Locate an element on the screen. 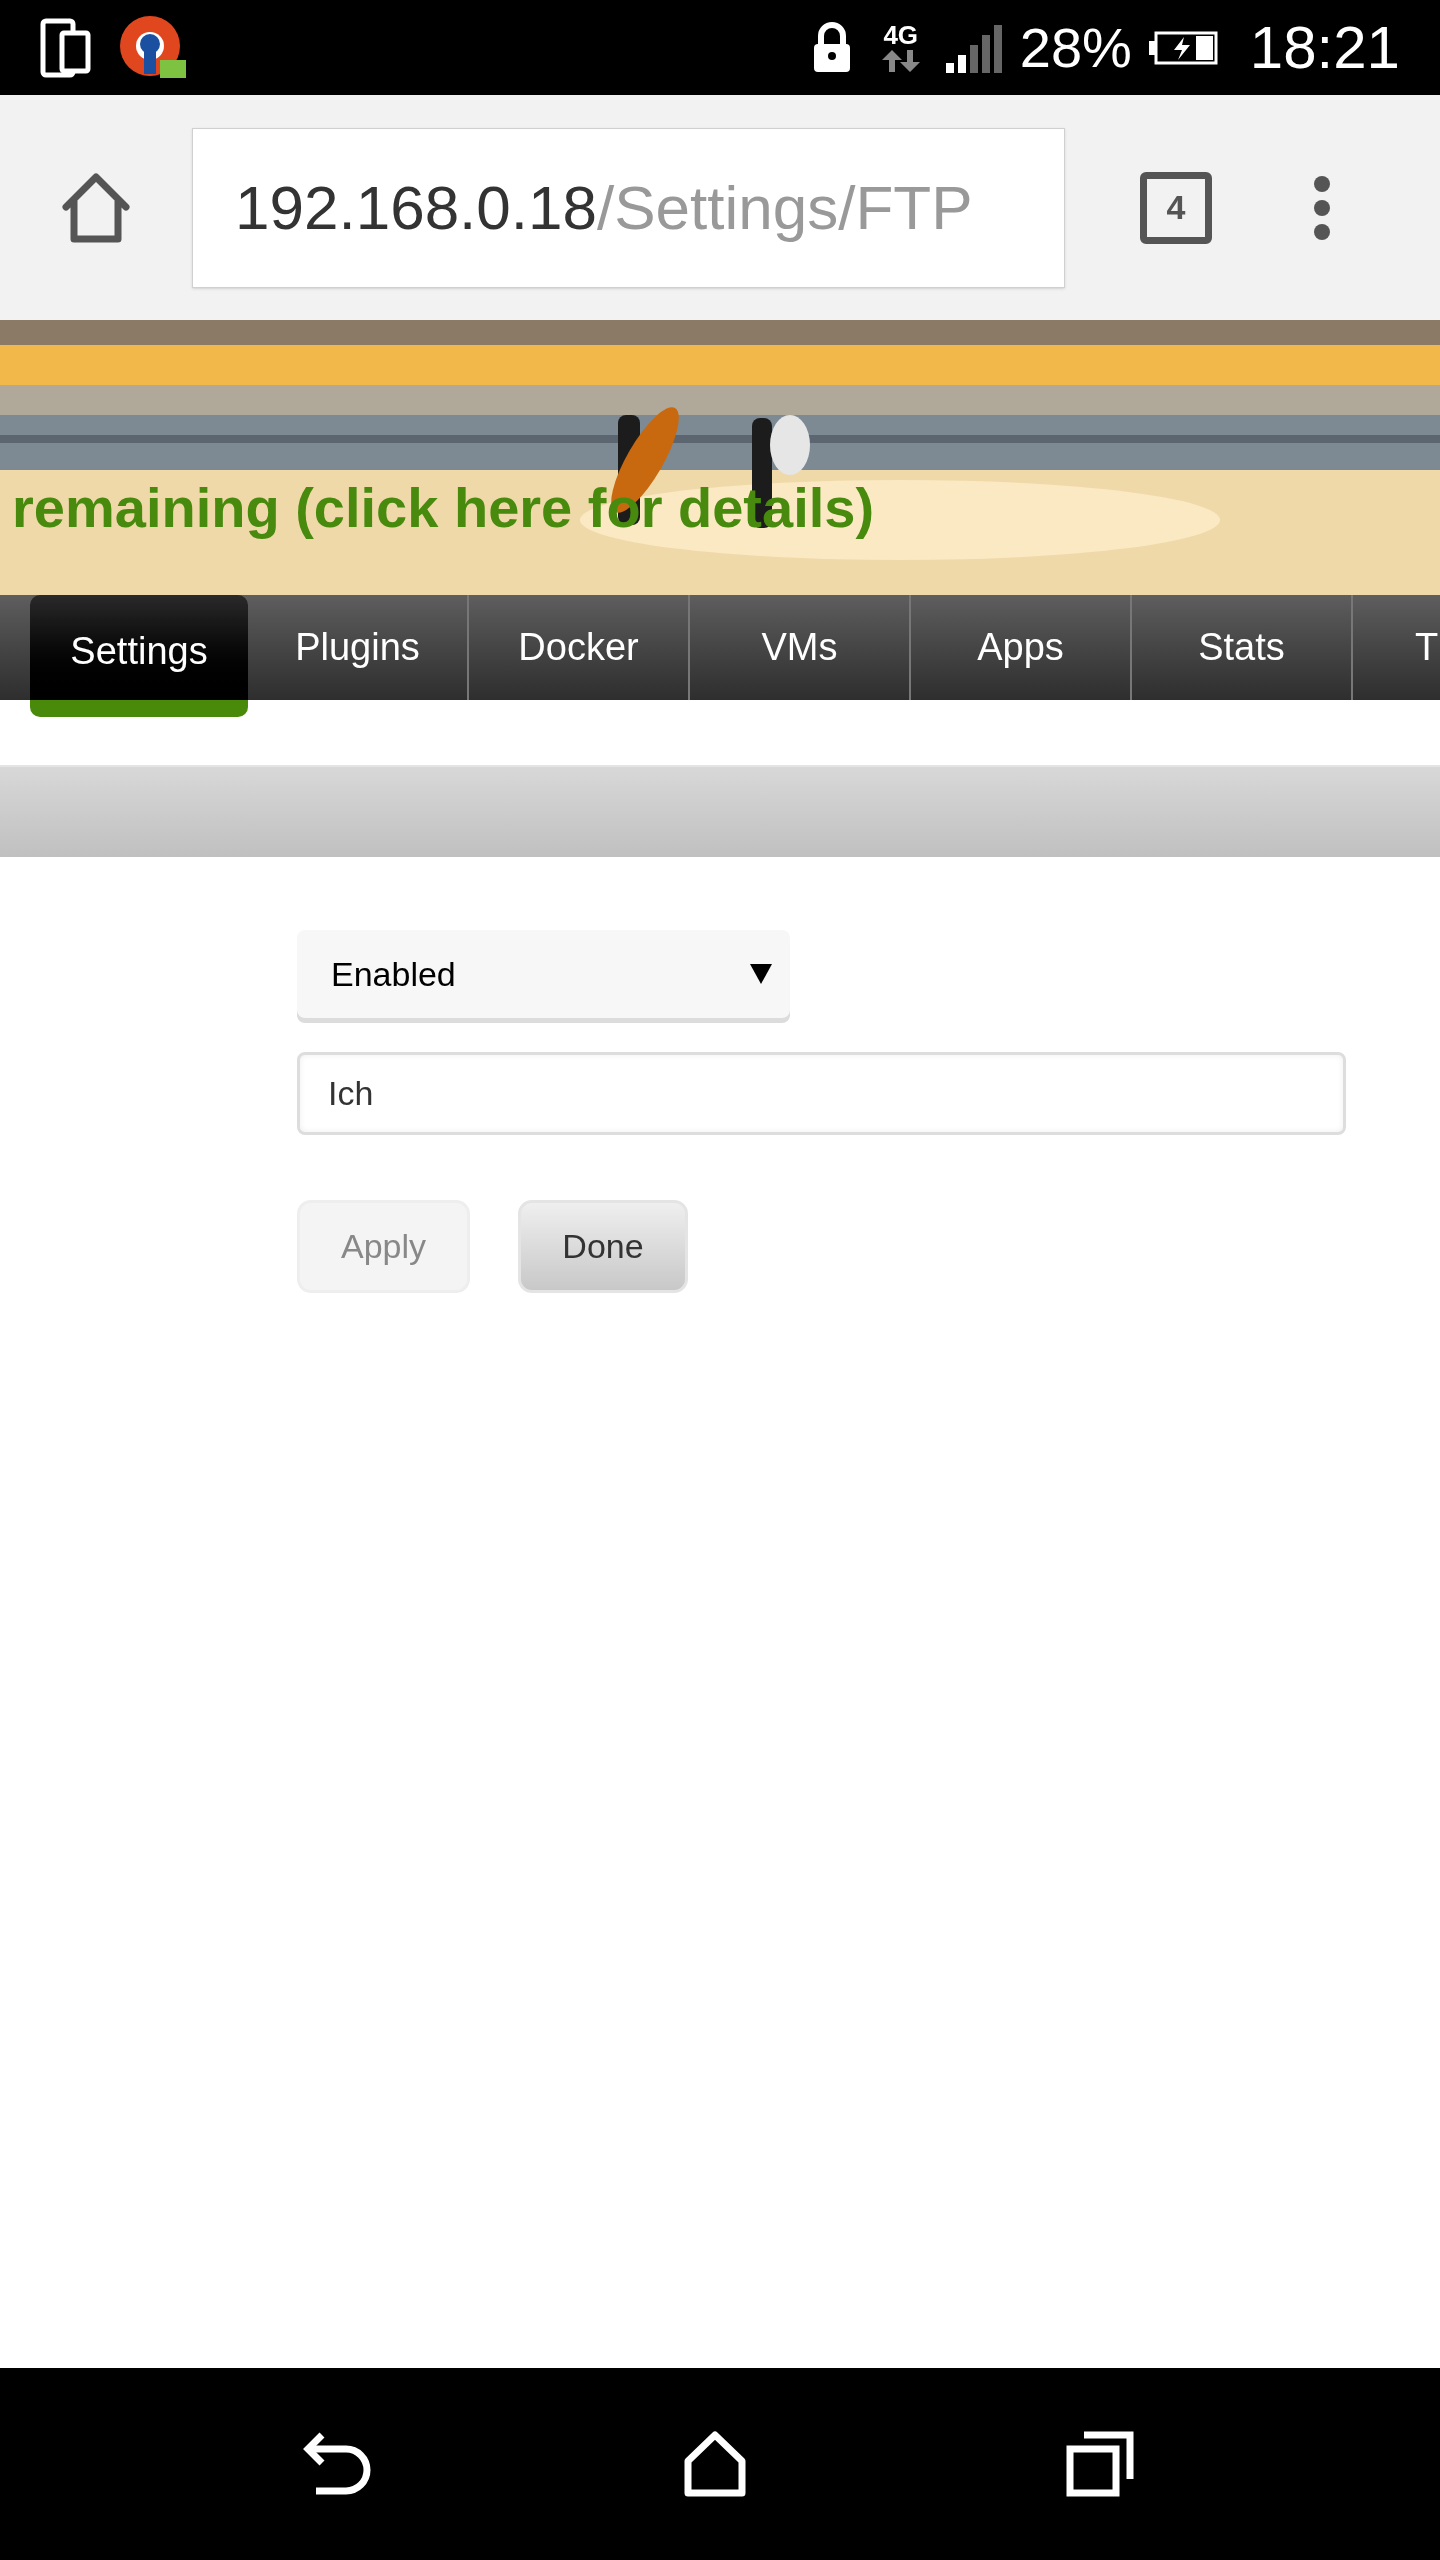 The width and height of the screenshot is (1440, 2560). phone-tablet-icon is located at coordinates (66, 47).